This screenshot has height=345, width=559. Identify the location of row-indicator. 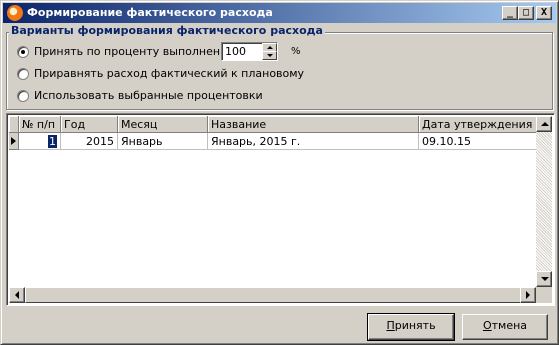
(14, 141).